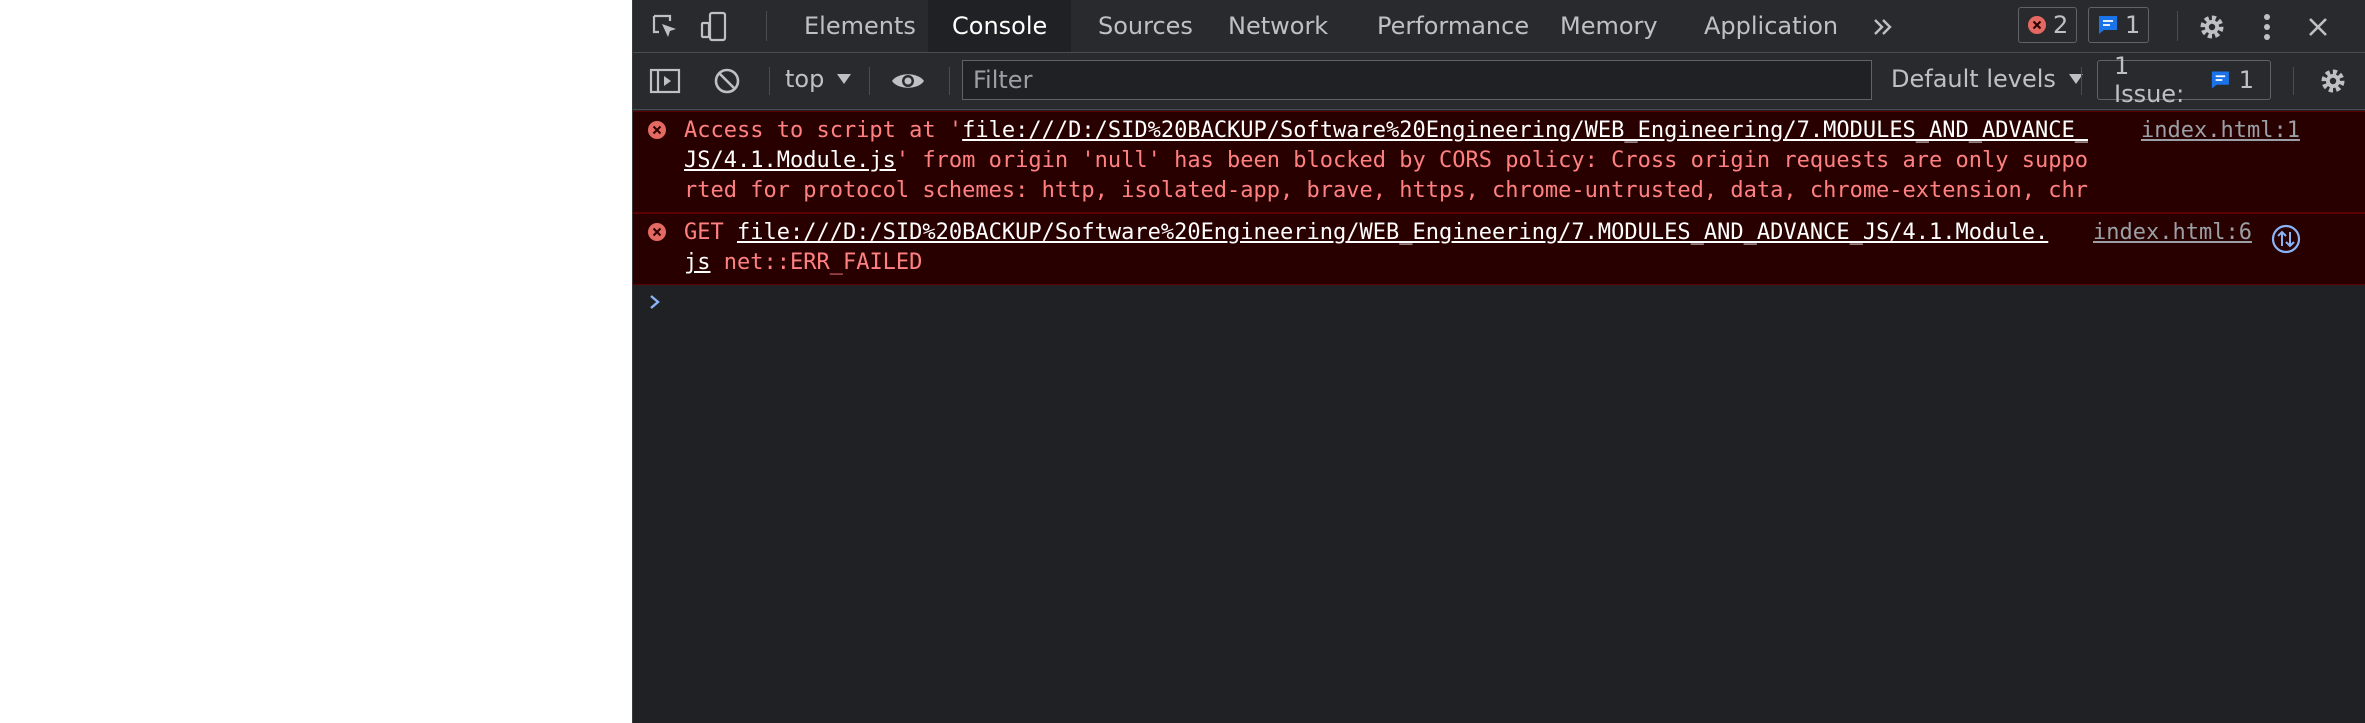  What do you see at coordinates (908, 81) in the screenshot?
I see `eye-icon` at bounding box center [908, 81].